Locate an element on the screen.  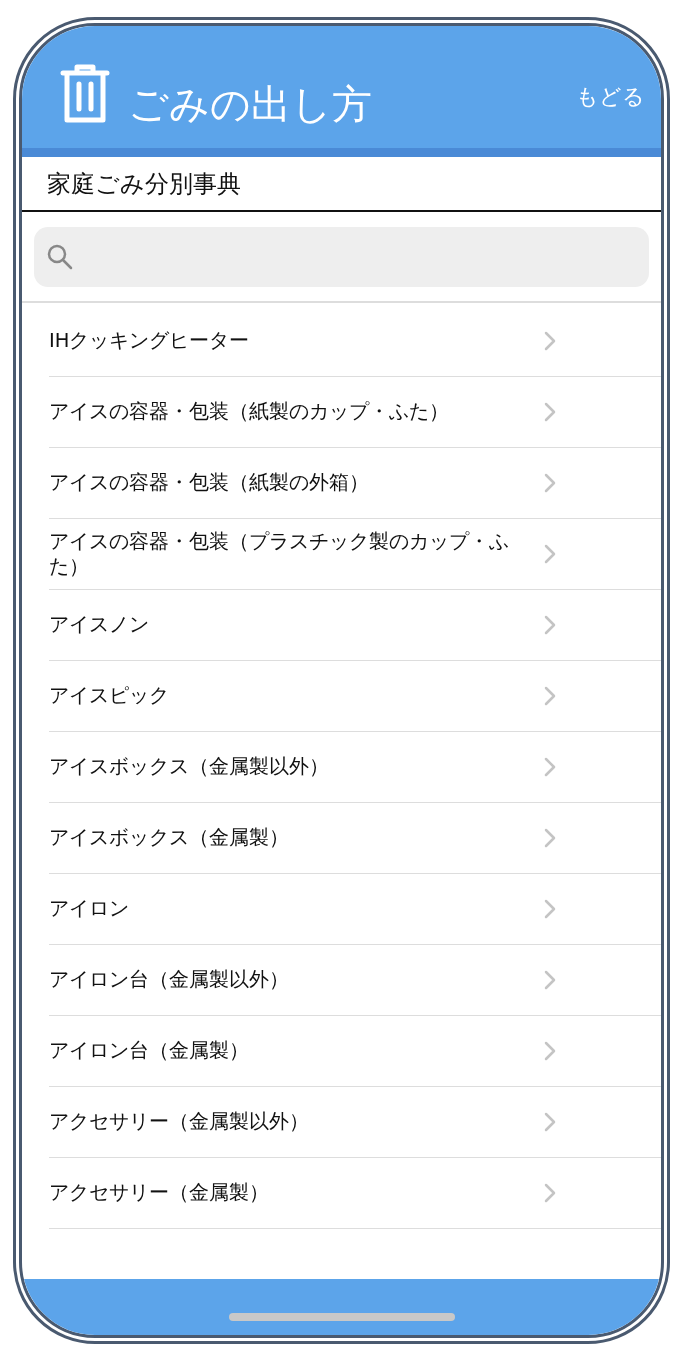
search-field is located at coordinates (341, 257).